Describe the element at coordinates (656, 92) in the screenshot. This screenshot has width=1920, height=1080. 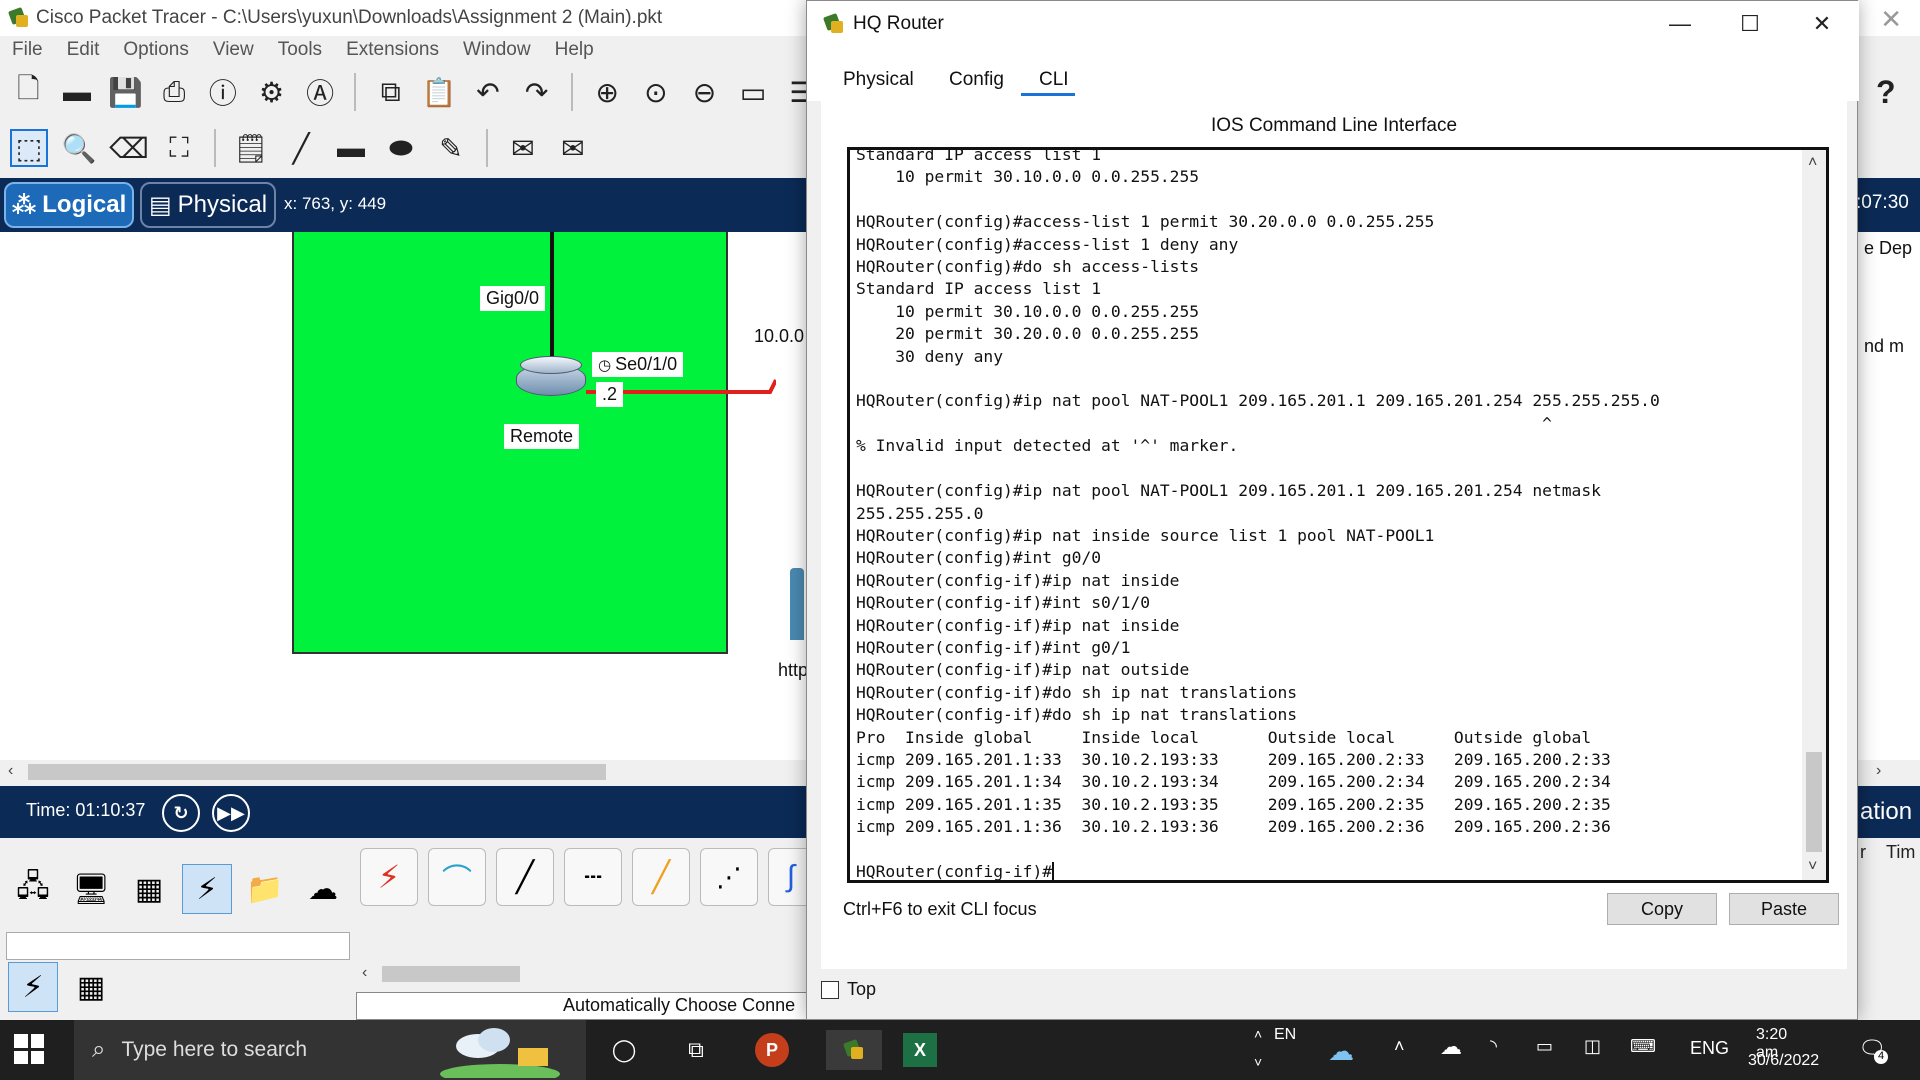
I see `zoom-reset-icon: ⊙` at that location.